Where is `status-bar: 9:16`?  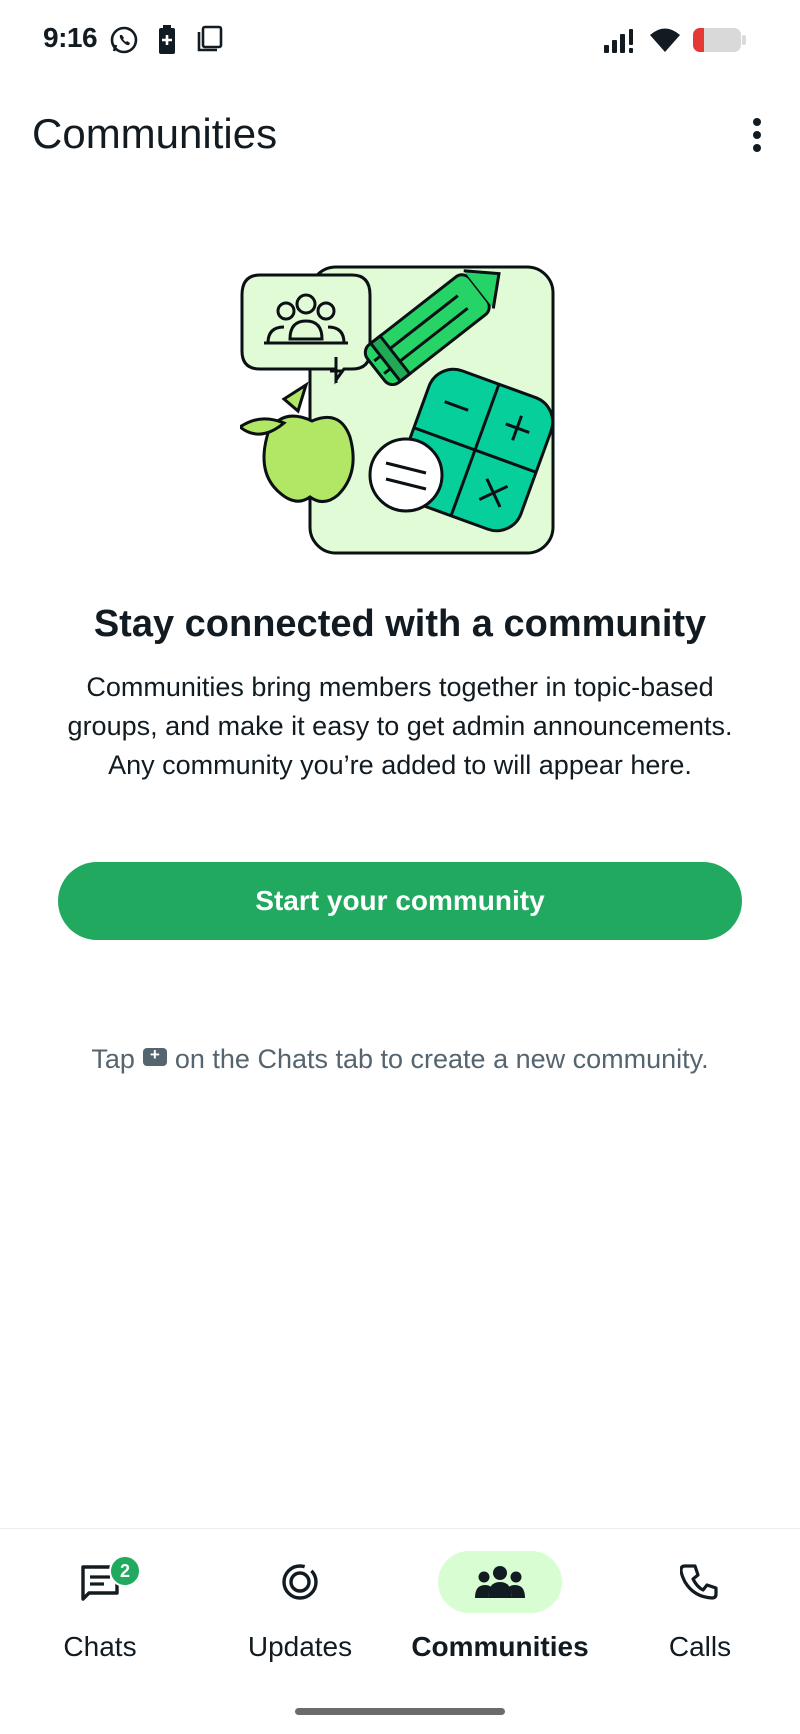
status-bar: 9:16 is located at coordinates (400, 40).